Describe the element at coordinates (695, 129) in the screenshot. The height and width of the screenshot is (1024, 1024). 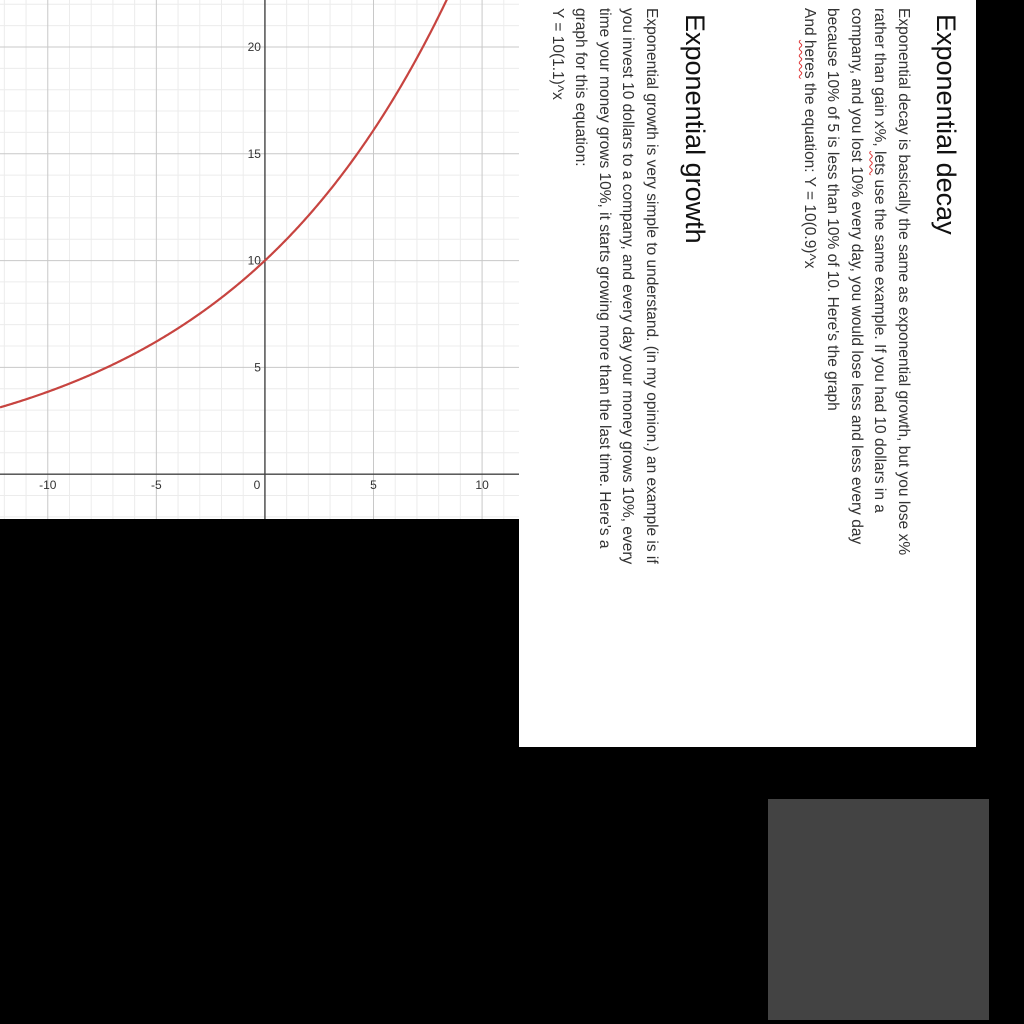
I see `growth-heading: Exponential growth` at that location.